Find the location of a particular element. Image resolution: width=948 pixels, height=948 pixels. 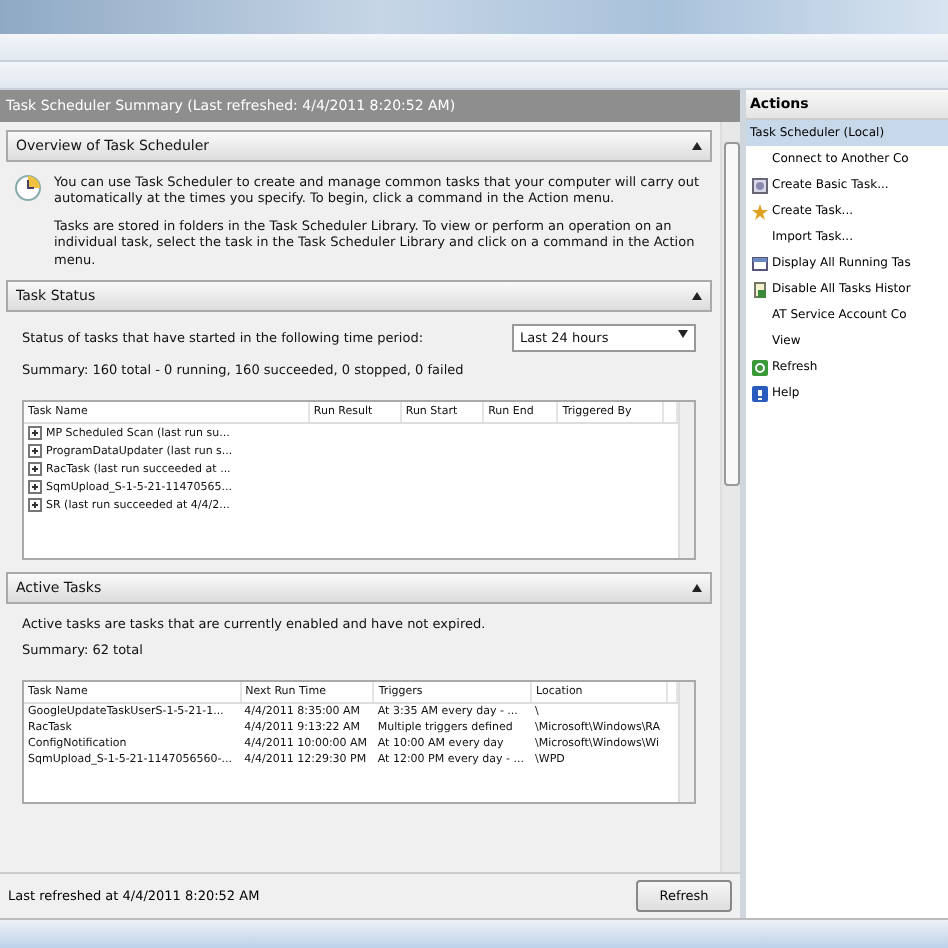

clock-icon is located at coordinates (28, 188).